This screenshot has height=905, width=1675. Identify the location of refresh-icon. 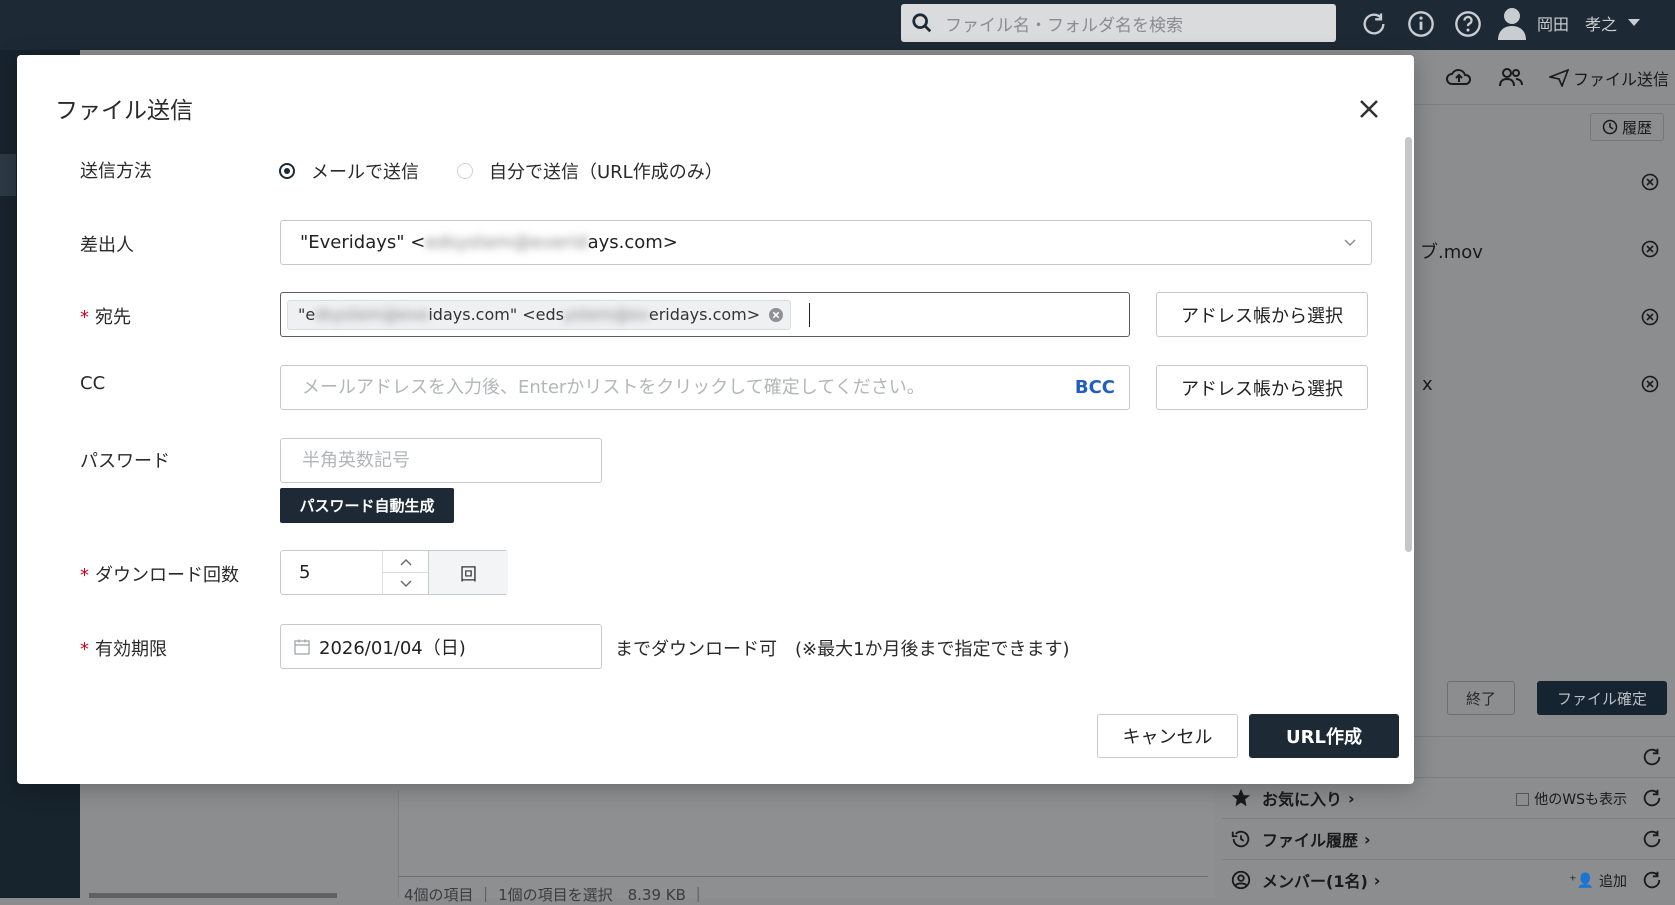
(1374, 24).